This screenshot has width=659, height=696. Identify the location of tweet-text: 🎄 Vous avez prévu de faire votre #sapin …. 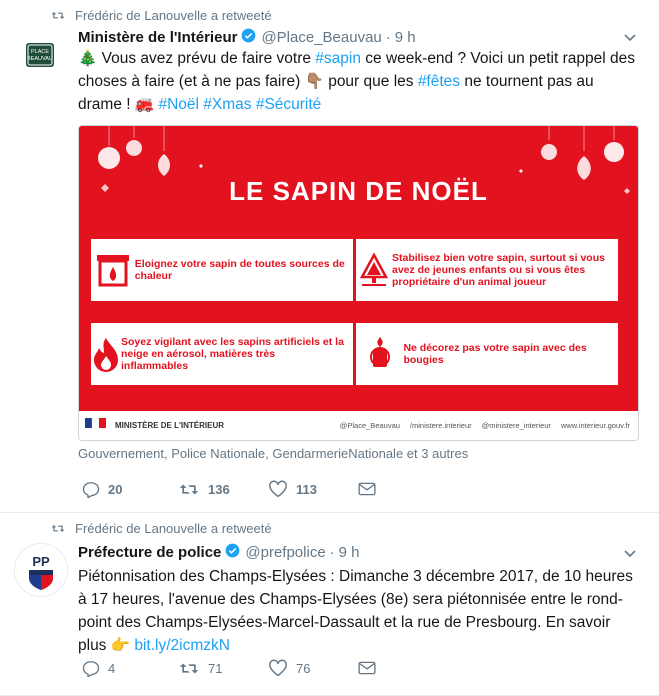
(356, 81).